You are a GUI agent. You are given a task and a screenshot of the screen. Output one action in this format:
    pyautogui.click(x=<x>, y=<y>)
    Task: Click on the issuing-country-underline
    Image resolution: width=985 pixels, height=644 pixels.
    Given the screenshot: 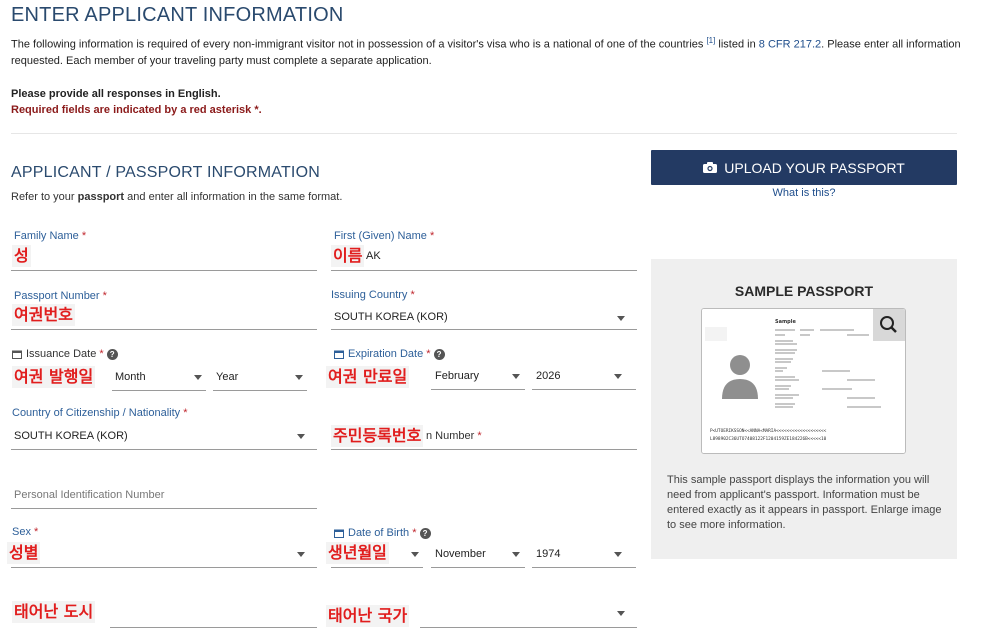 What is the action you would take?
    pyautogui.click(x=484, y=329)
    